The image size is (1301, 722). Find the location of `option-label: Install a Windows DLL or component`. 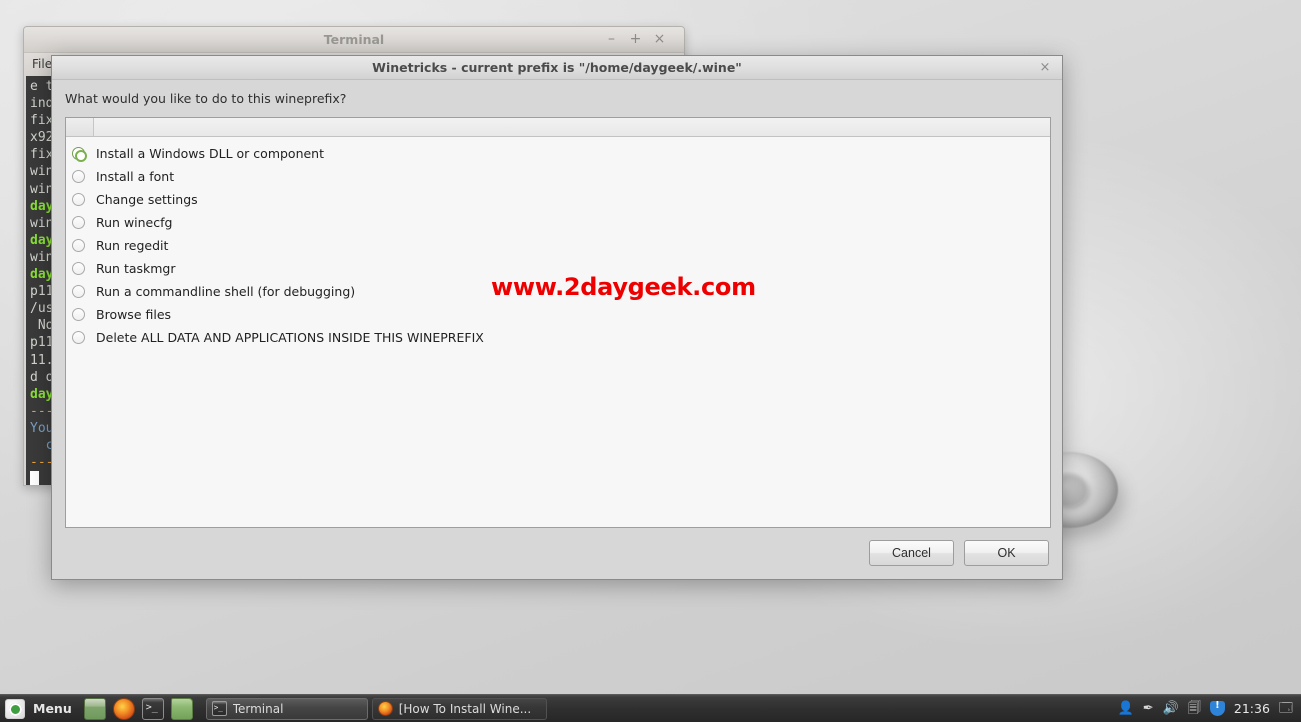

option-label: Install a Windows DLL or component is located at coordinates (210, 153).